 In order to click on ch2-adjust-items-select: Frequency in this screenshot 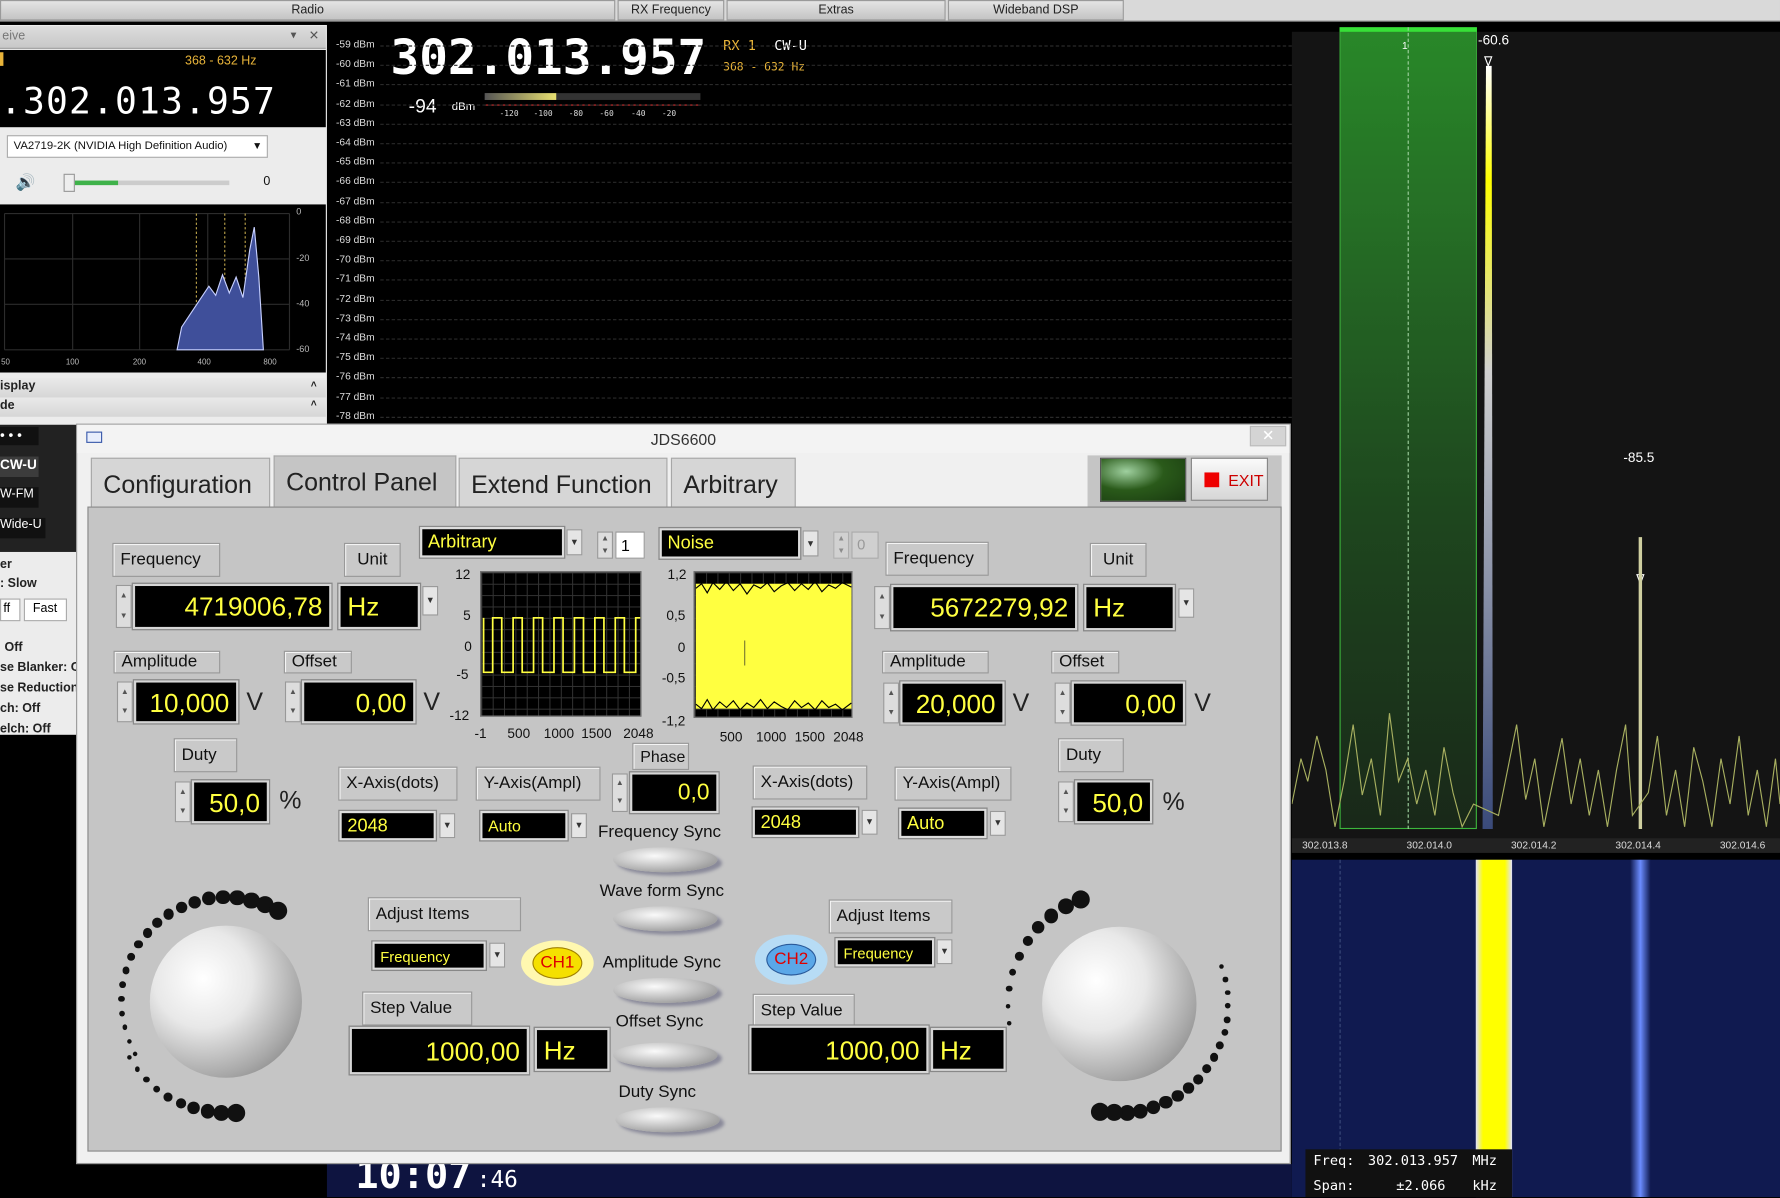, I will do `click(885, 952)`.